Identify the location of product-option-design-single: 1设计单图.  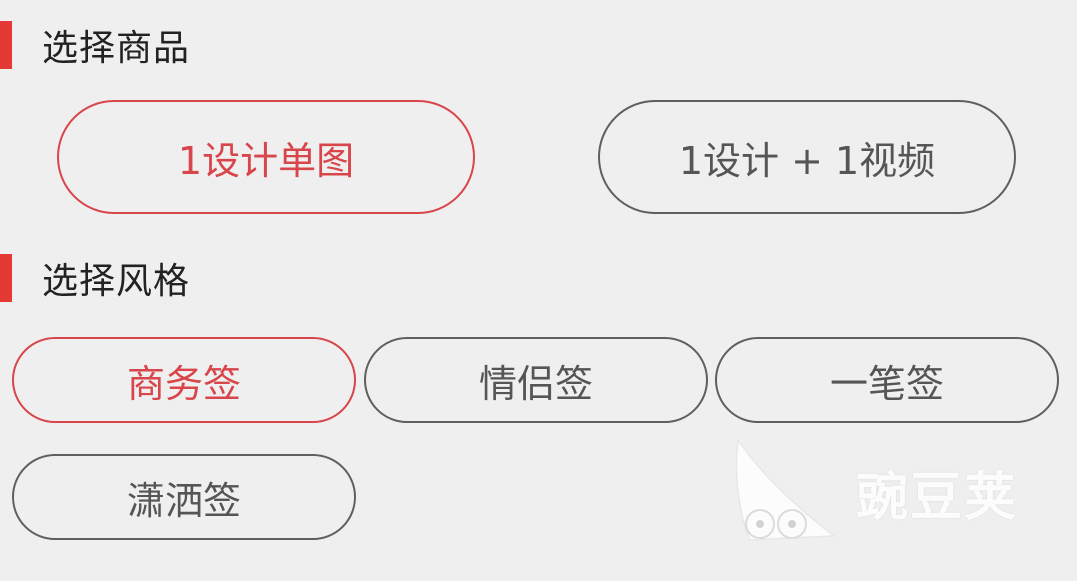
(266, 157).